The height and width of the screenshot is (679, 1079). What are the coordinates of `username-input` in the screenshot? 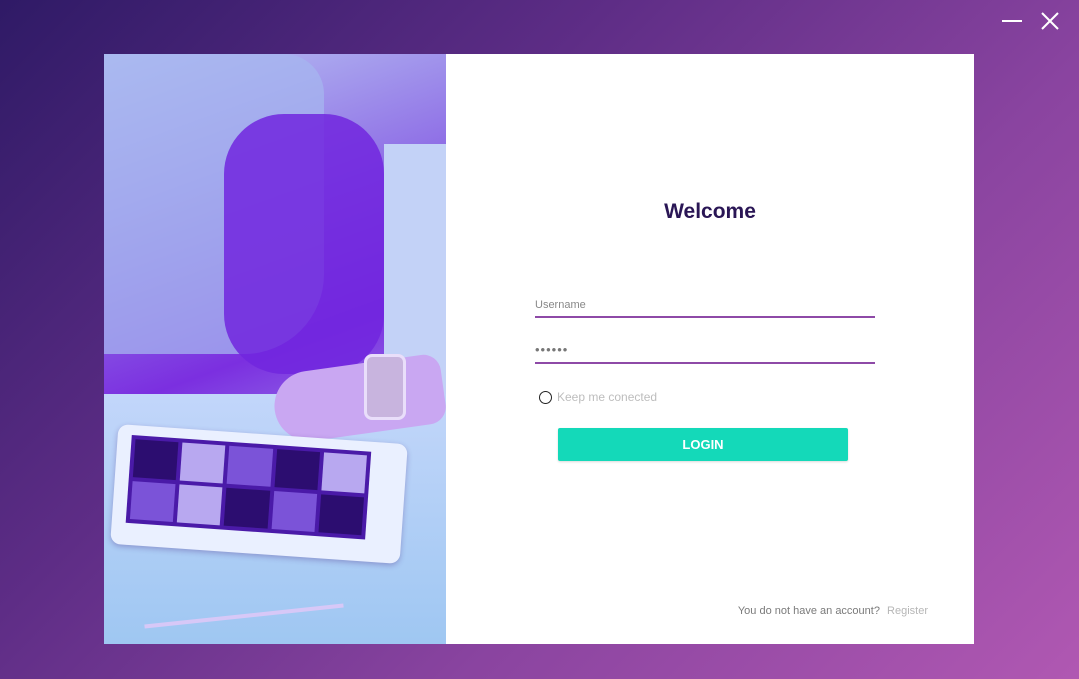 It's located at (705, 308).